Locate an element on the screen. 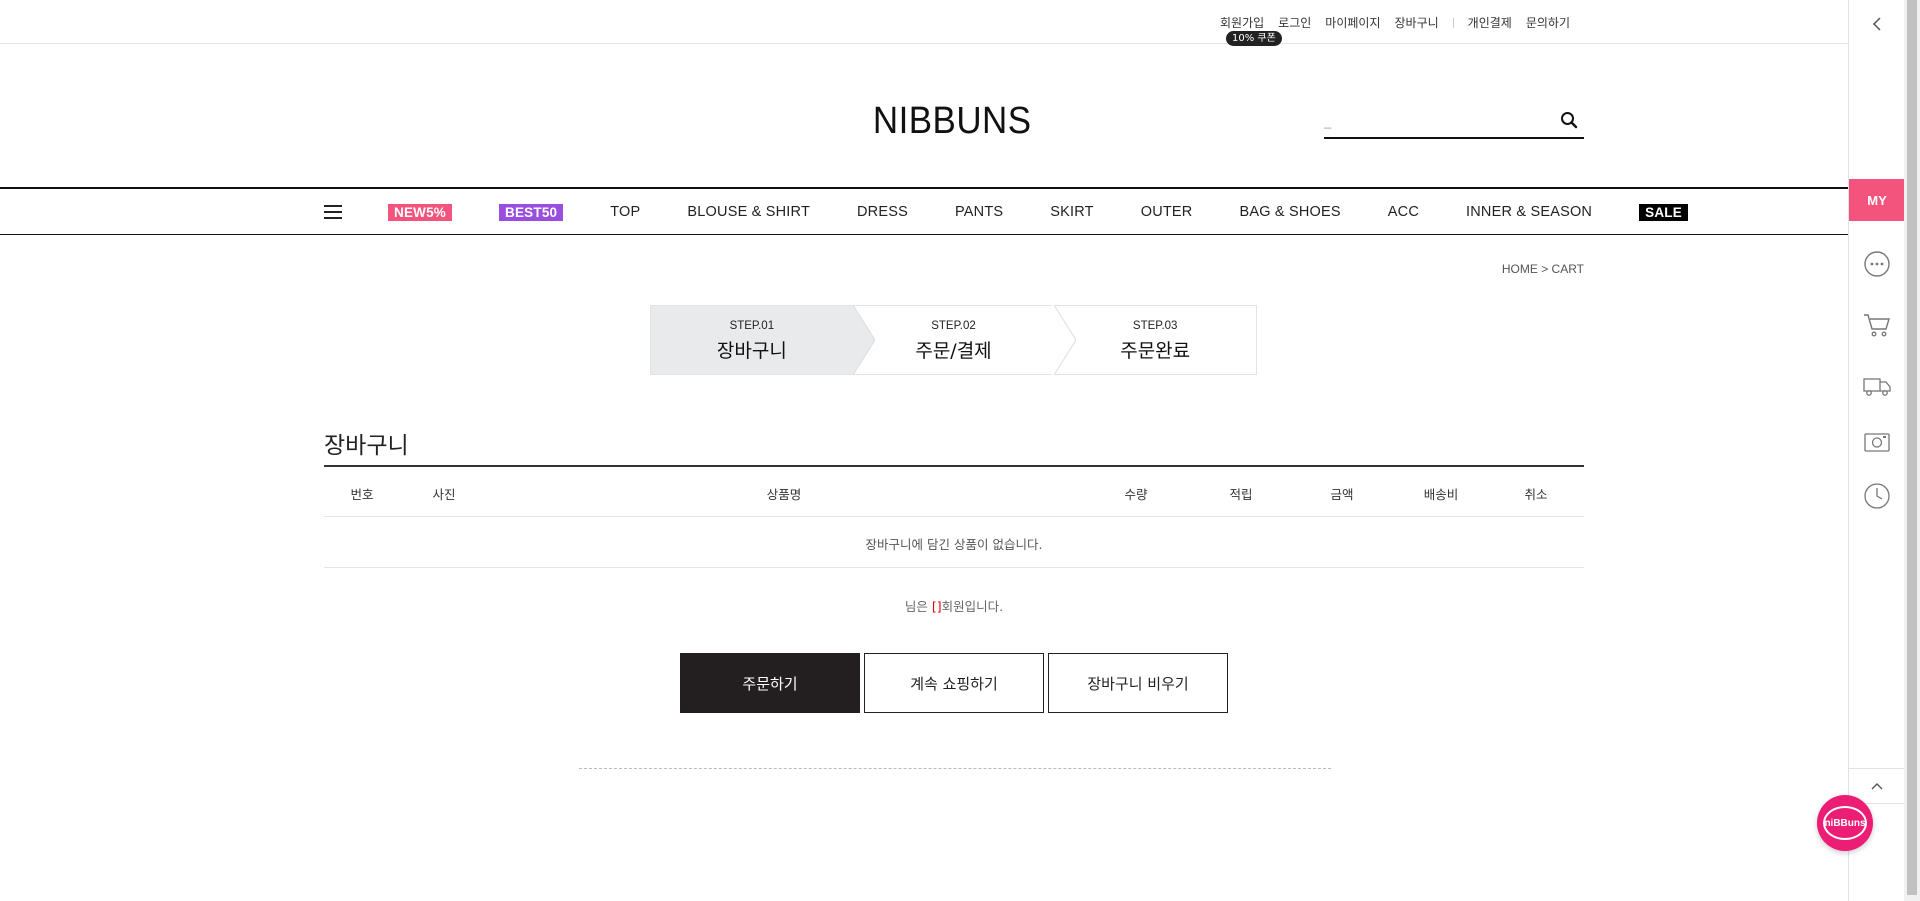  nav-skirt: SKIRT is located at coordinates (1071, 212).